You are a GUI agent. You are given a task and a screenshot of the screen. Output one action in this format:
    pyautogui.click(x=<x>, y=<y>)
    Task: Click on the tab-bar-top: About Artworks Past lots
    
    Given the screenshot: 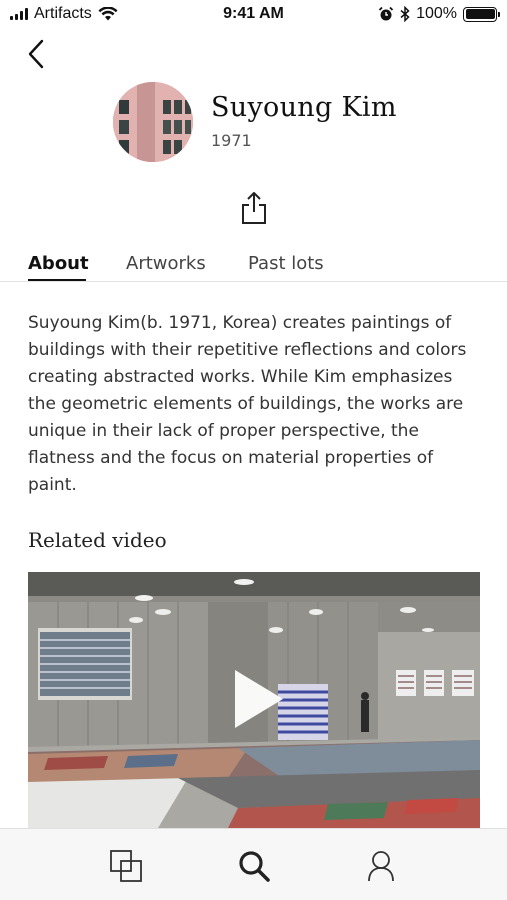 What is the action you would take?
    pyautogui.click(x=253, y=265)
    